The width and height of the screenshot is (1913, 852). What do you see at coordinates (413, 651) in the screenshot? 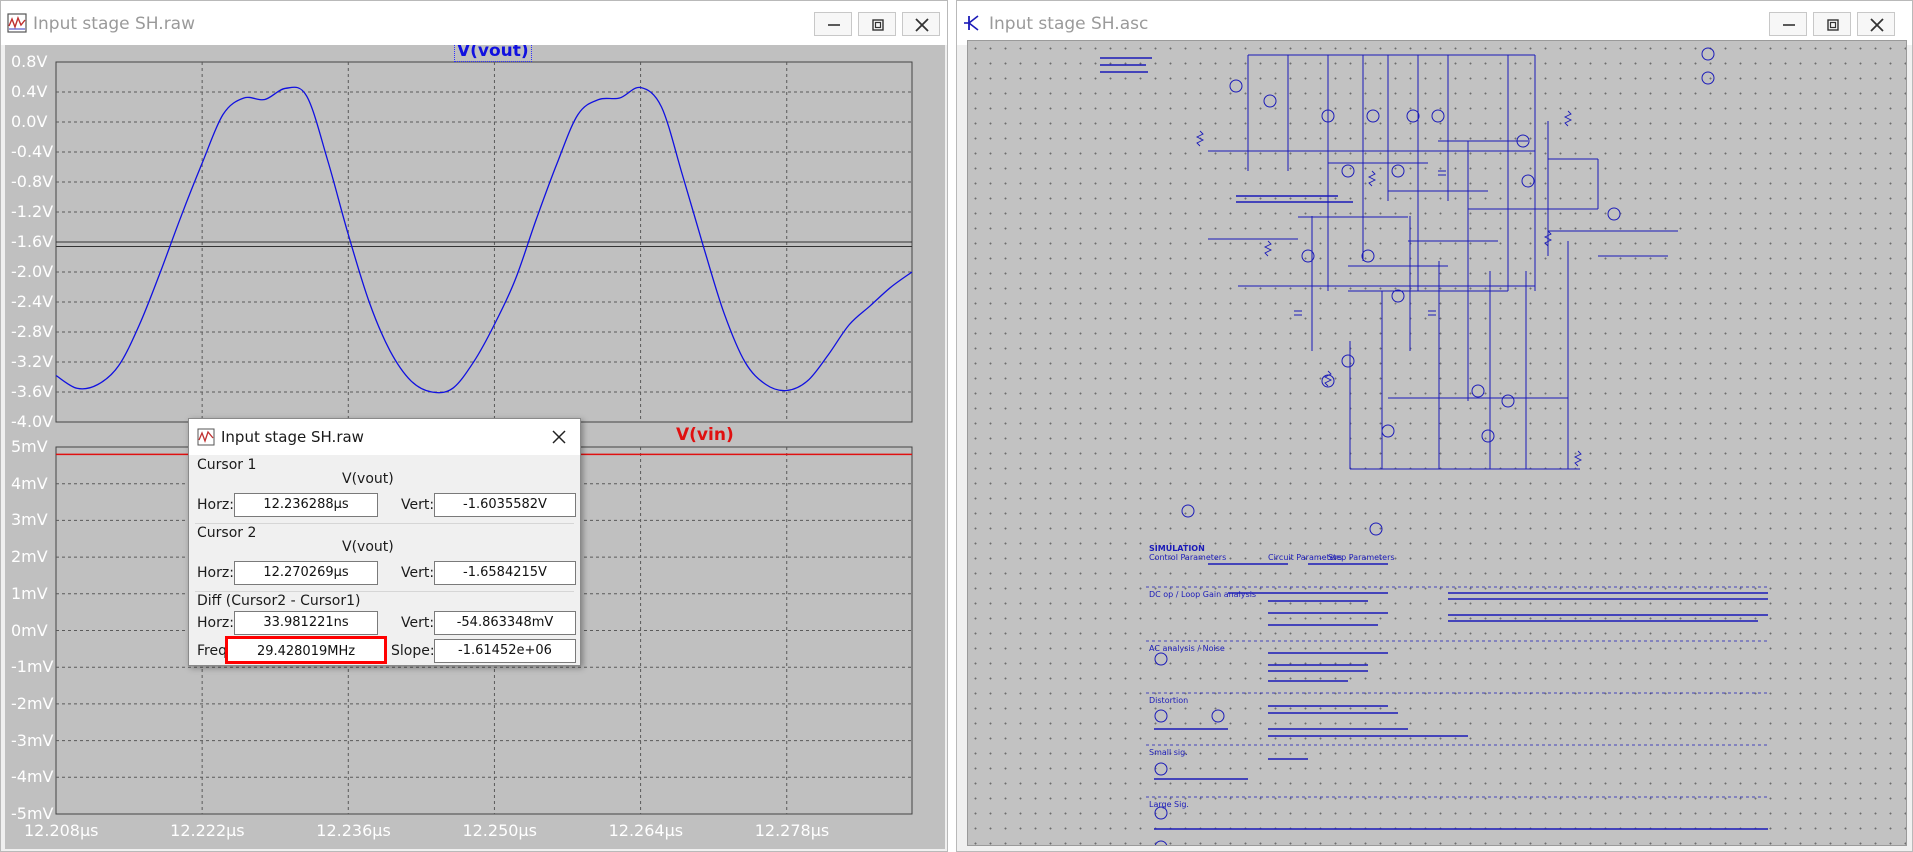
I see `slope-label: Slope:` at bounding box center [413, 651].